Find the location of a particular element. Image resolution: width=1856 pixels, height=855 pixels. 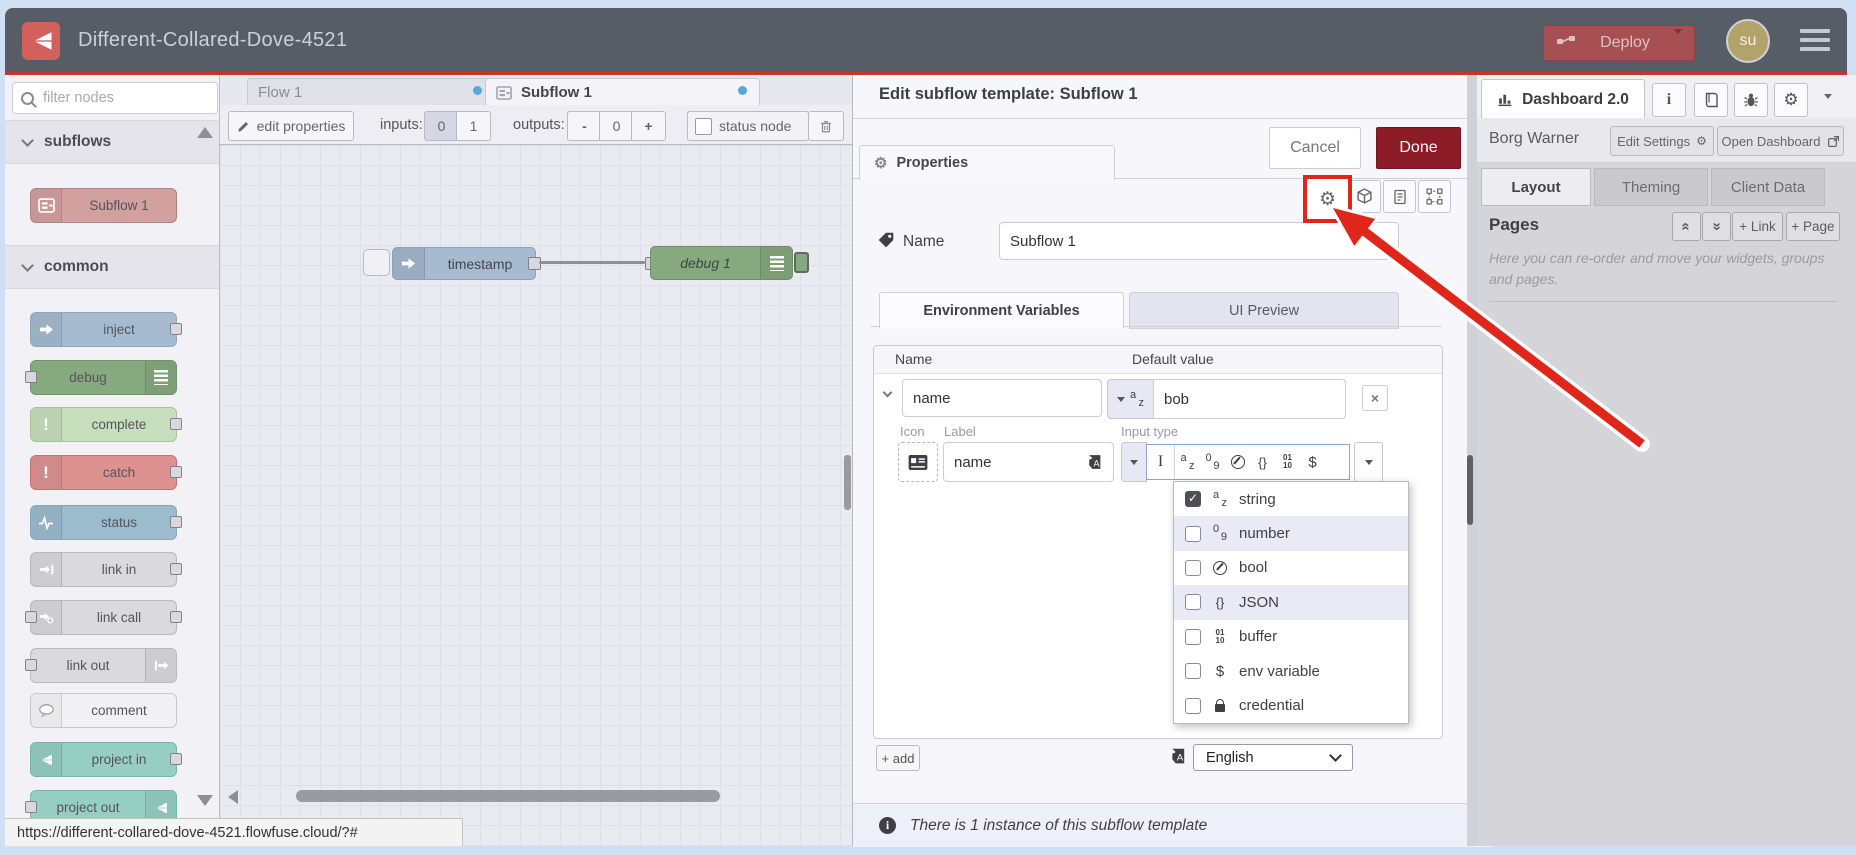

input-type-strip: I {} $ is located at coordinates (1248, 462).